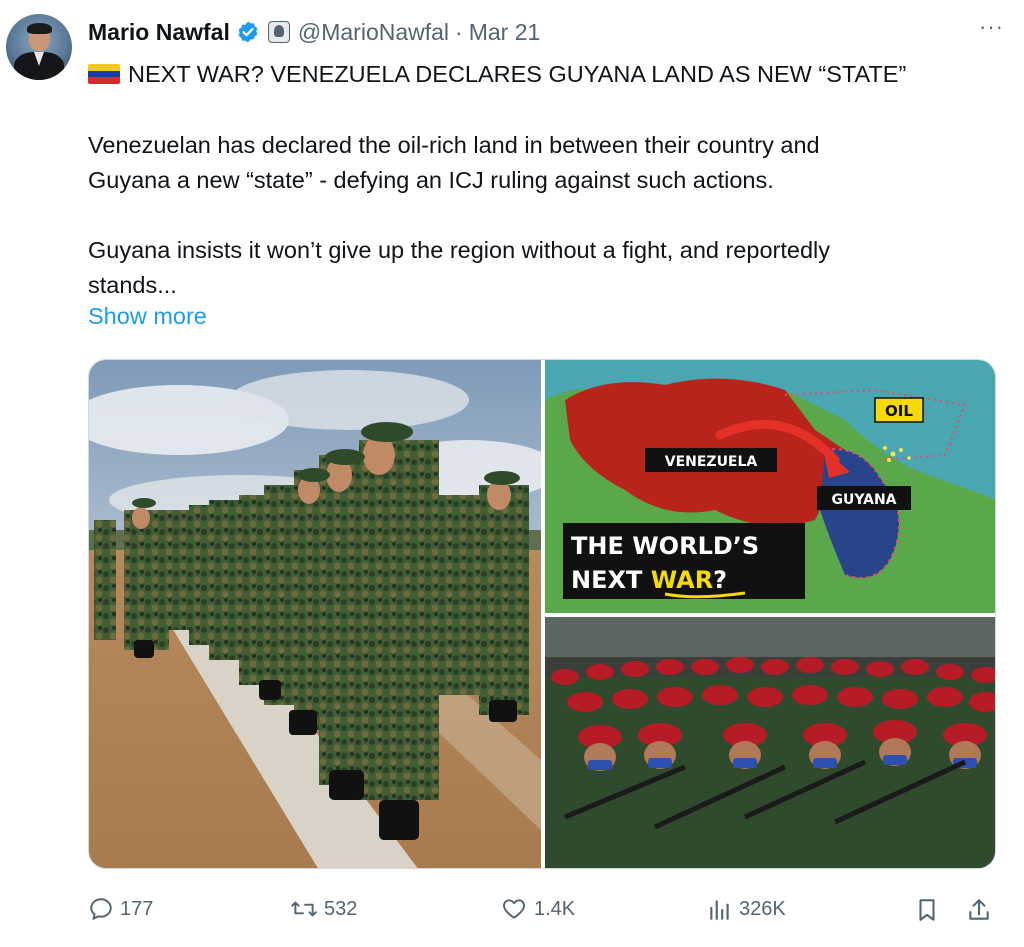  I want to click on author-name: Mario Nawfal, so click(159, 32).